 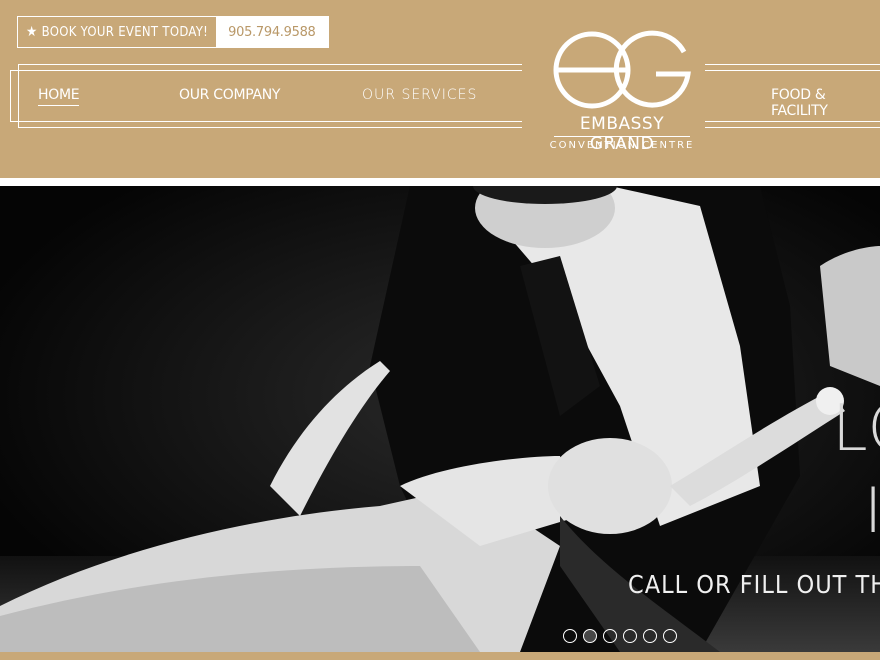 I want to click on header-divider, so click(x=440, y=182).